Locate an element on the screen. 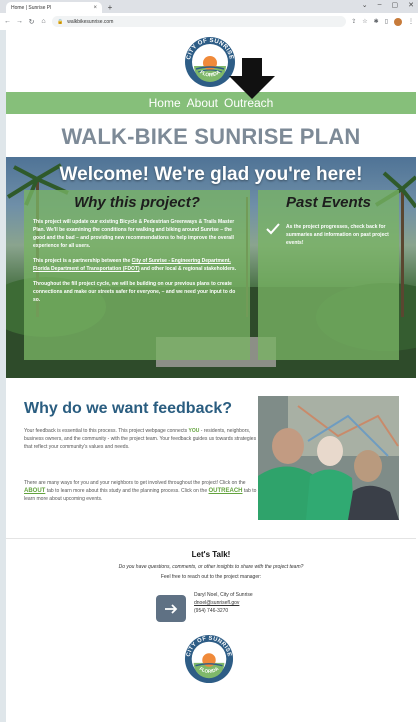  feedback-heading: Why do we want feedback? is located at coordinates (128, 408).